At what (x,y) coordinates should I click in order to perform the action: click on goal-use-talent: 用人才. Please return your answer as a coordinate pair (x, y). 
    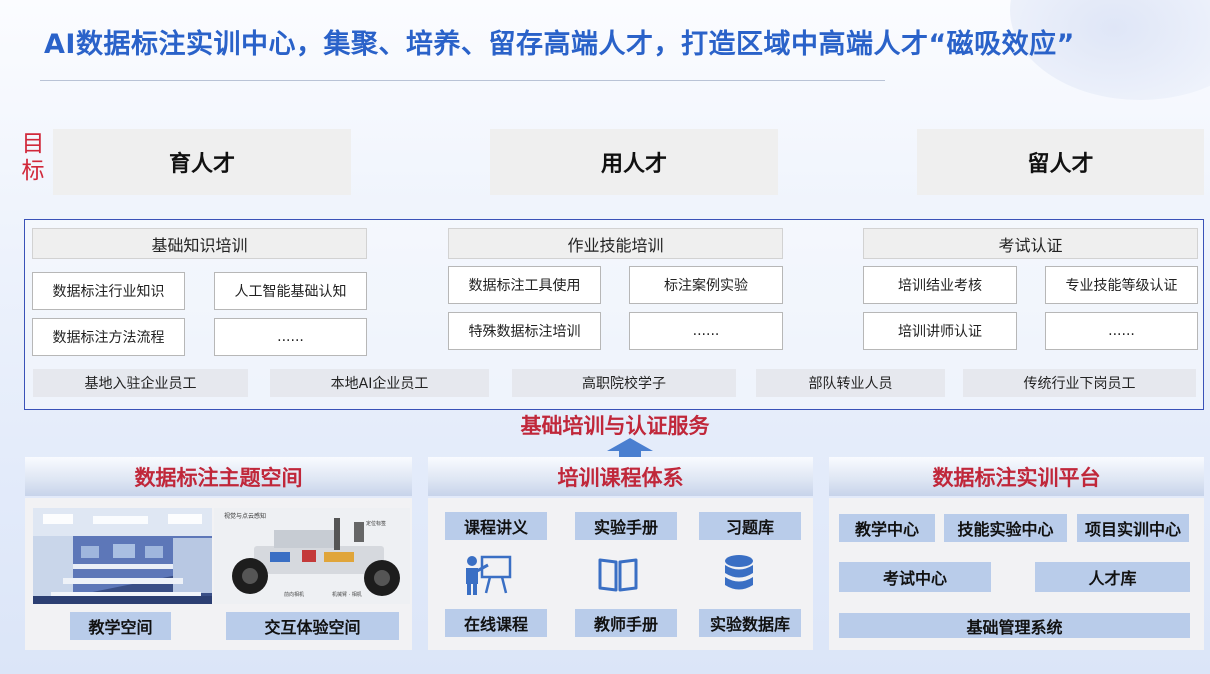
    Looking at the image, I should click on (634, 162).